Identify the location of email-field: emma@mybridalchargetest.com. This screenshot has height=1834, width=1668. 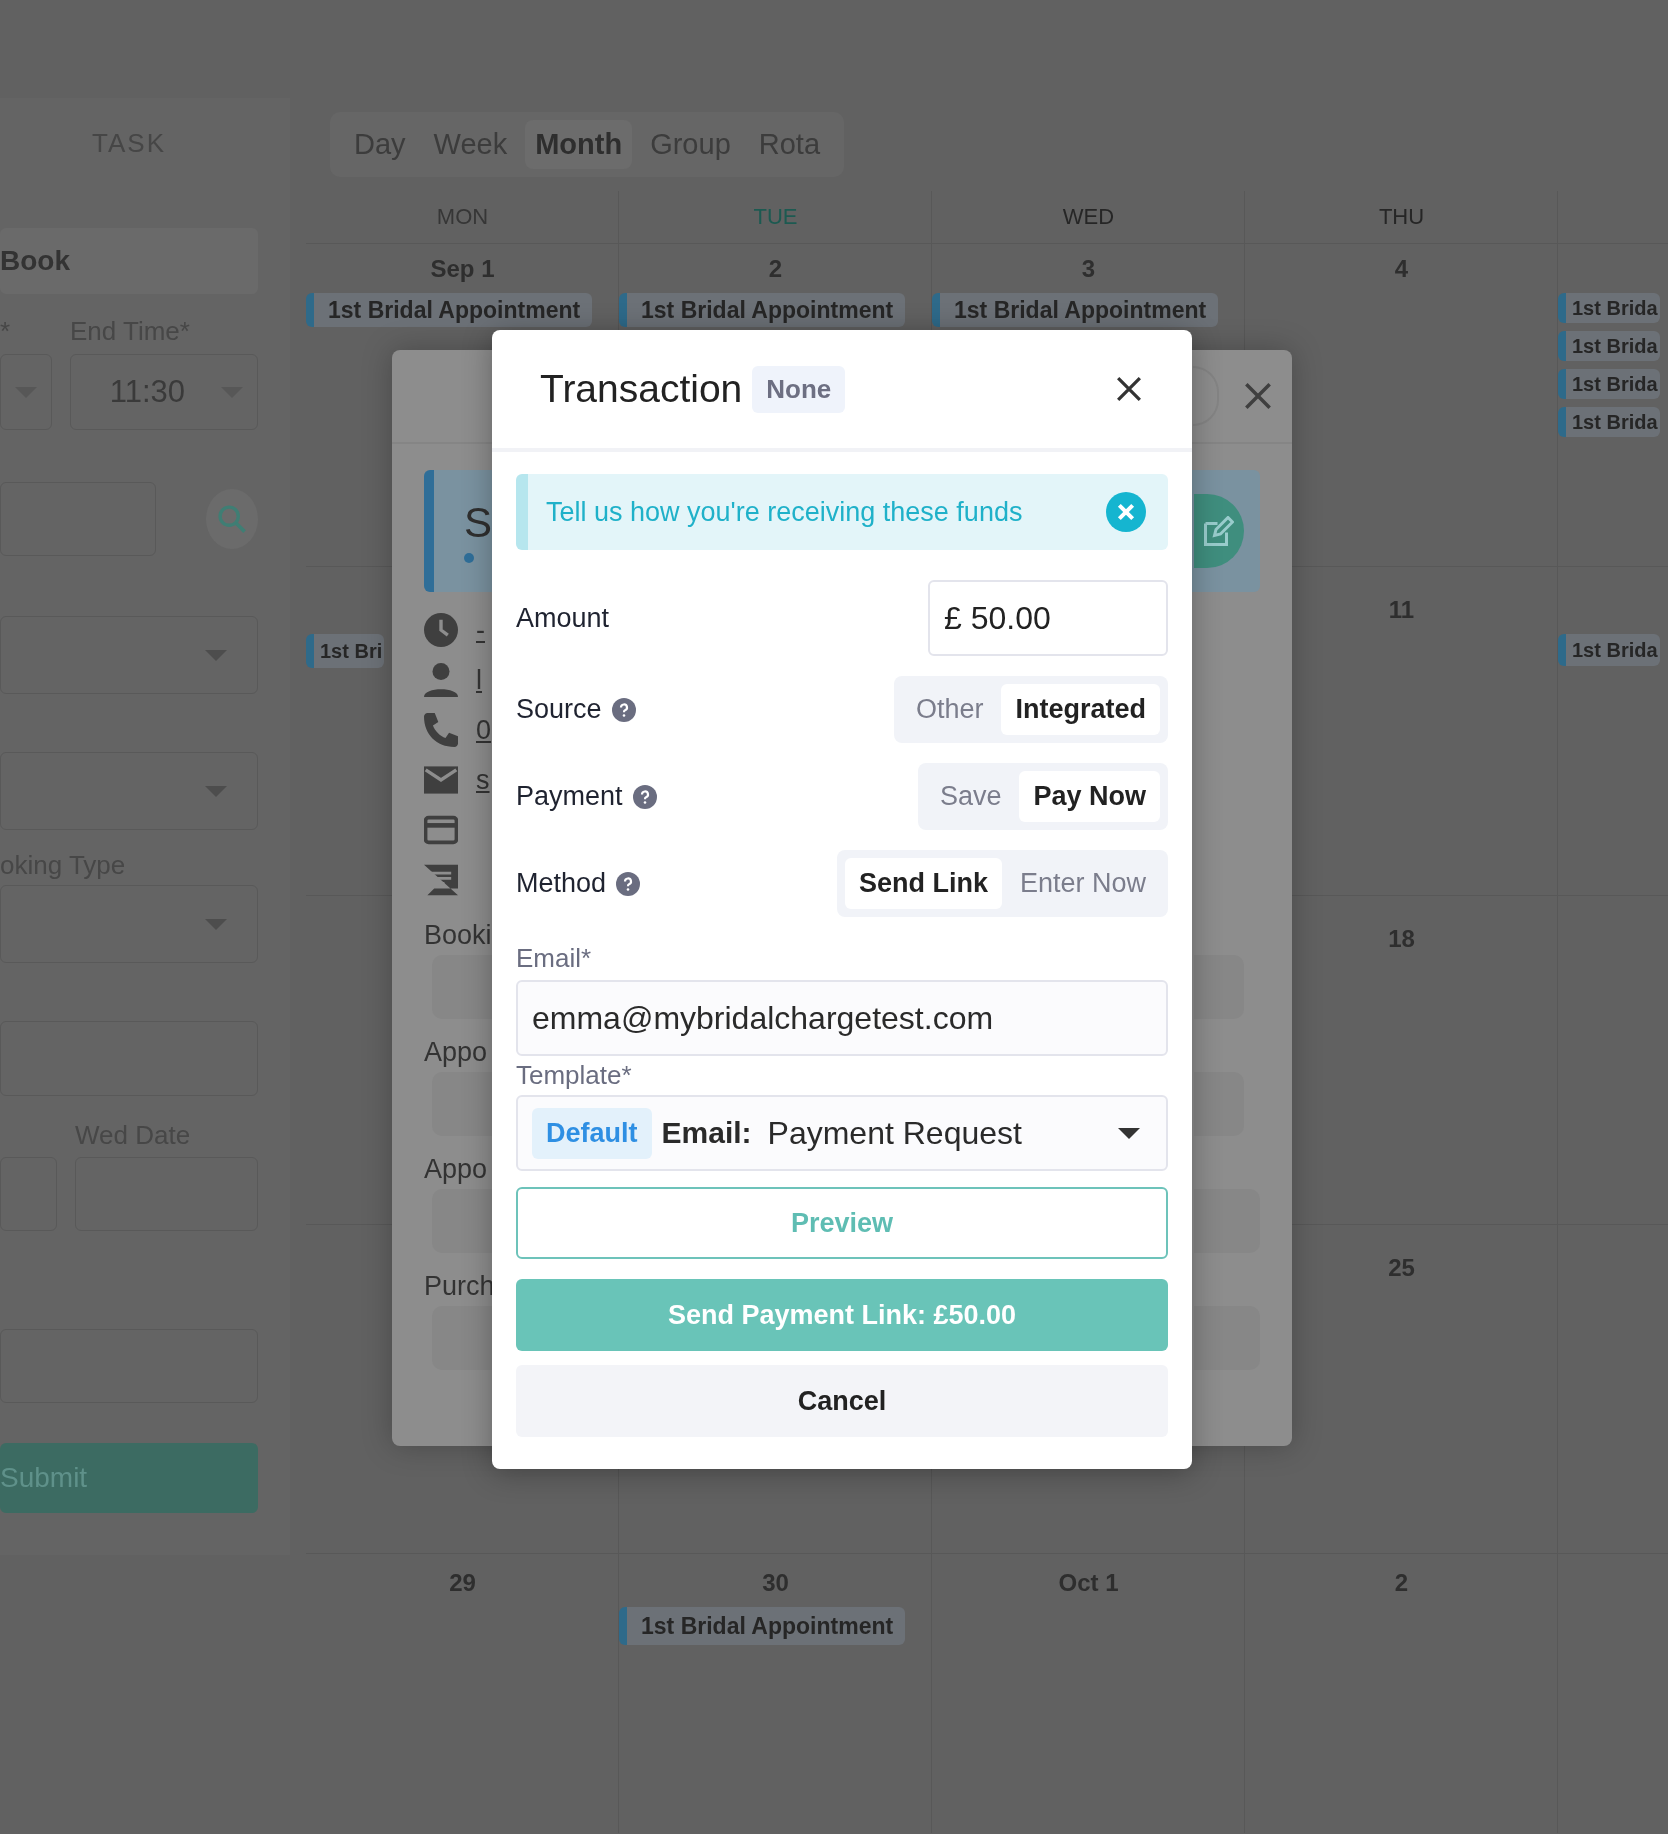
(842, 1018).